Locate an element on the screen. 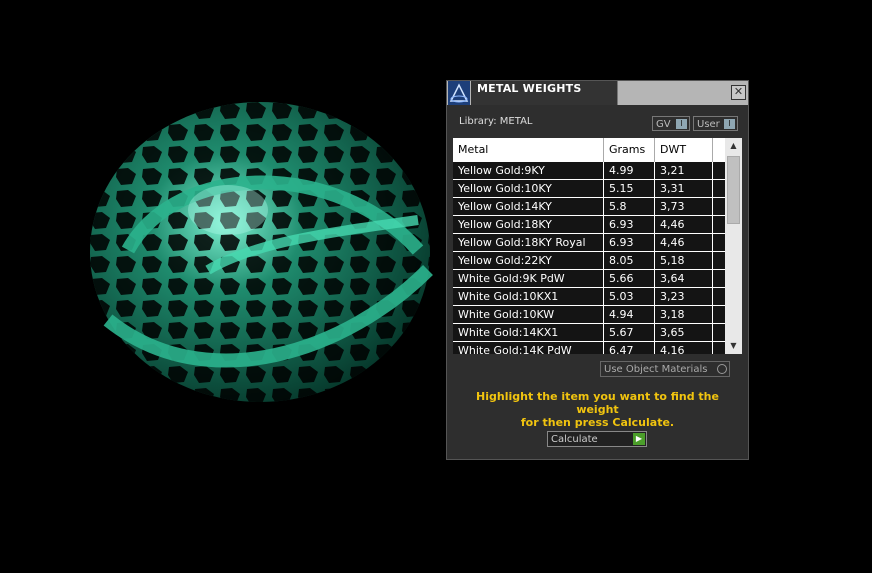 The height and width of the screenshot is (573, 872). cell-dwt: 3,65 is located at coordinates (684, 332).